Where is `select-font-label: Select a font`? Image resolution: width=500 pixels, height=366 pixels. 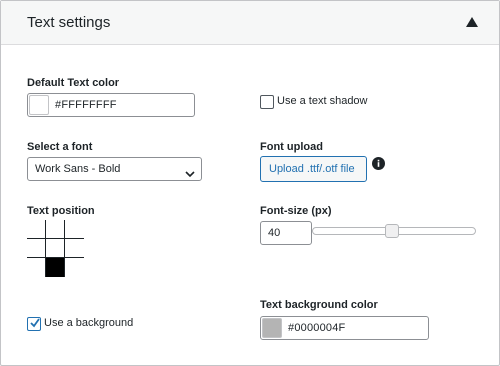
select-font-label: Select a font is located at coordinates (60, 147).